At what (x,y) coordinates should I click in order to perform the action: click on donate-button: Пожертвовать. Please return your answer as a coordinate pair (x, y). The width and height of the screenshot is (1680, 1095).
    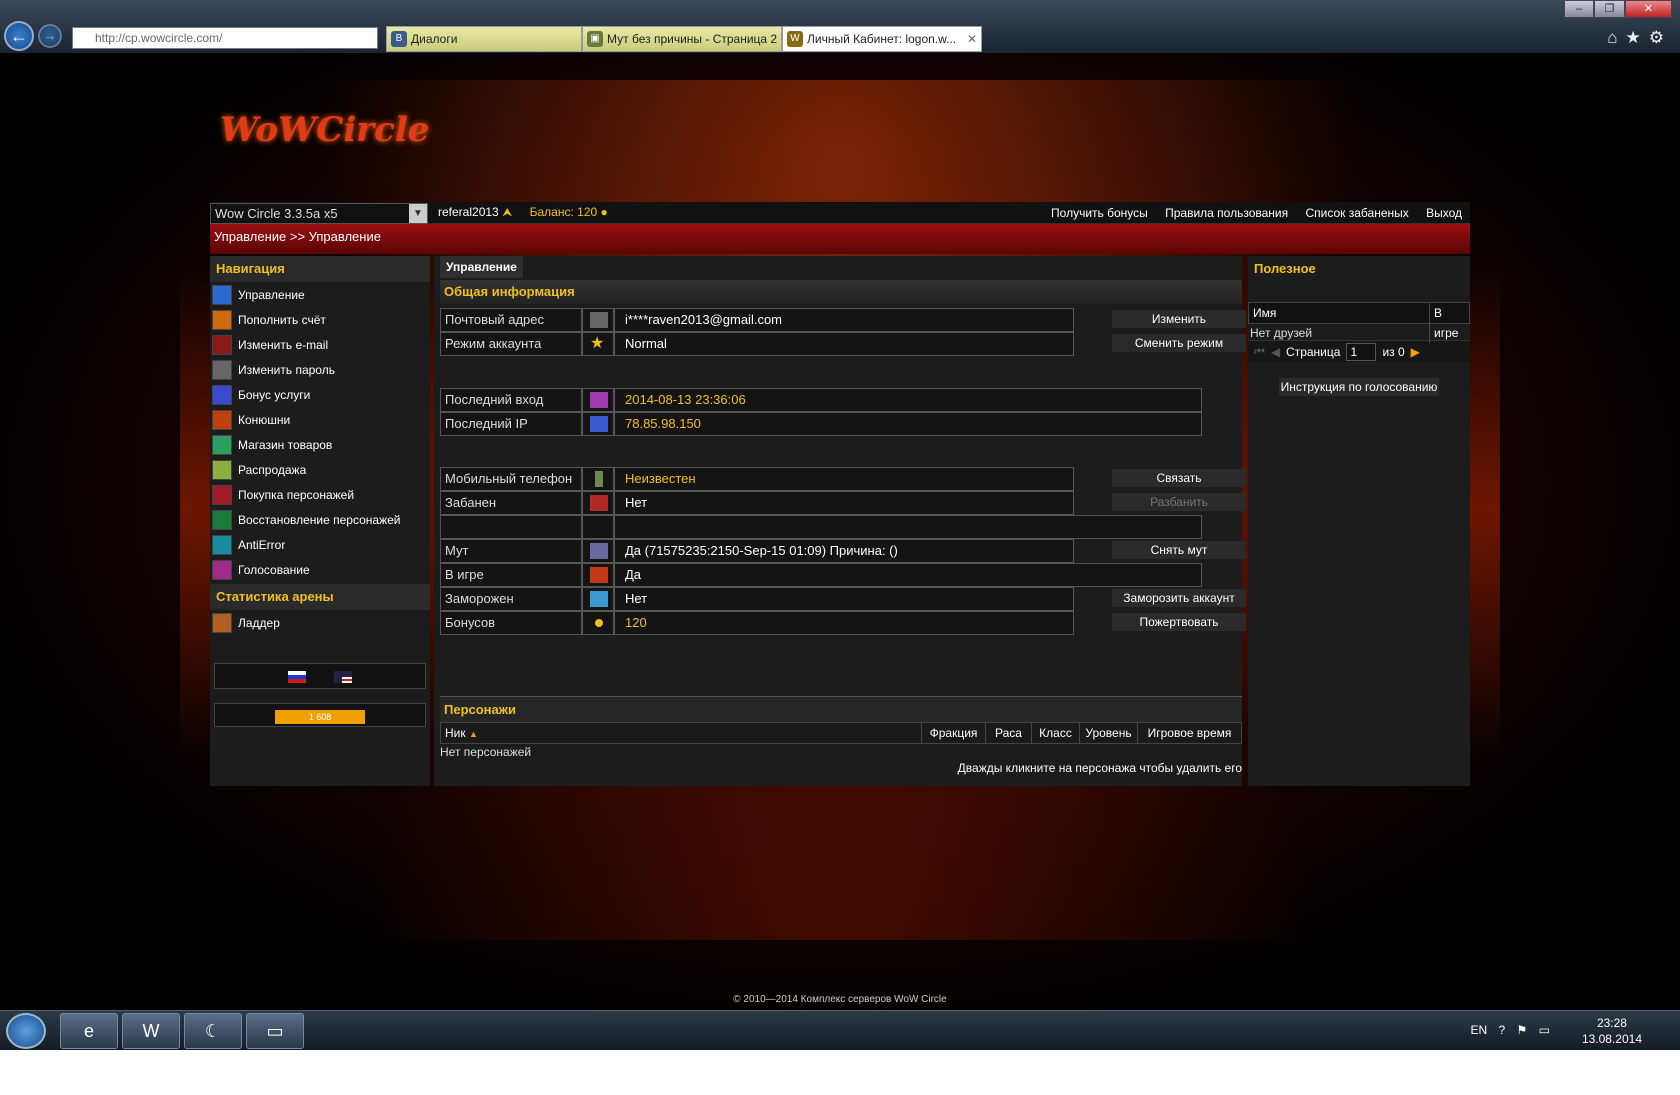
    Looking at the image, I should click on (1179, 622).